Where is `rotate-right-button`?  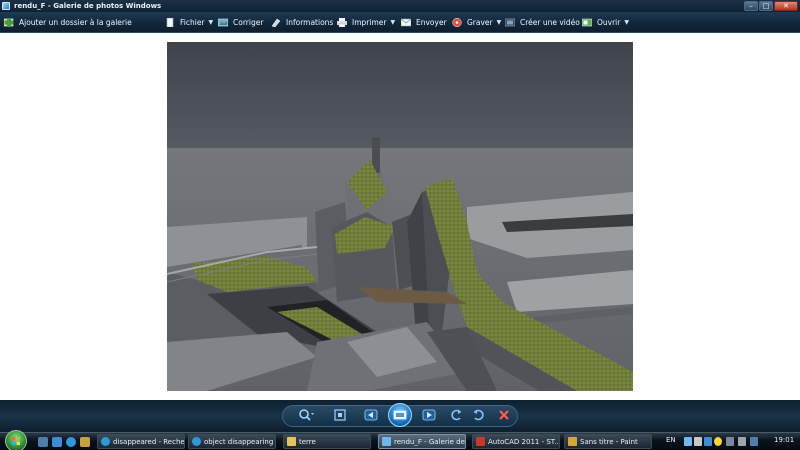 rotate-right-button is located at coordinates (478, 415).